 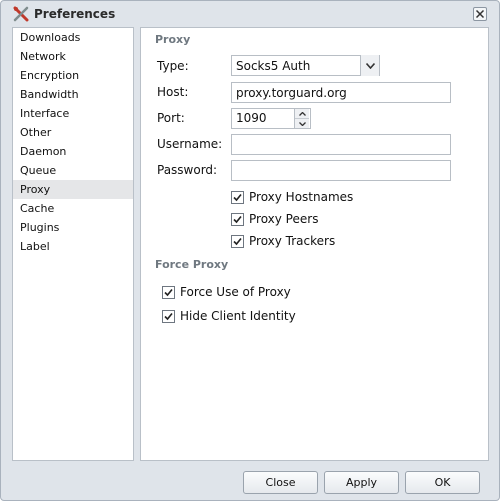 I want to click on window-title: Preferences, so click(x=75, y=14).